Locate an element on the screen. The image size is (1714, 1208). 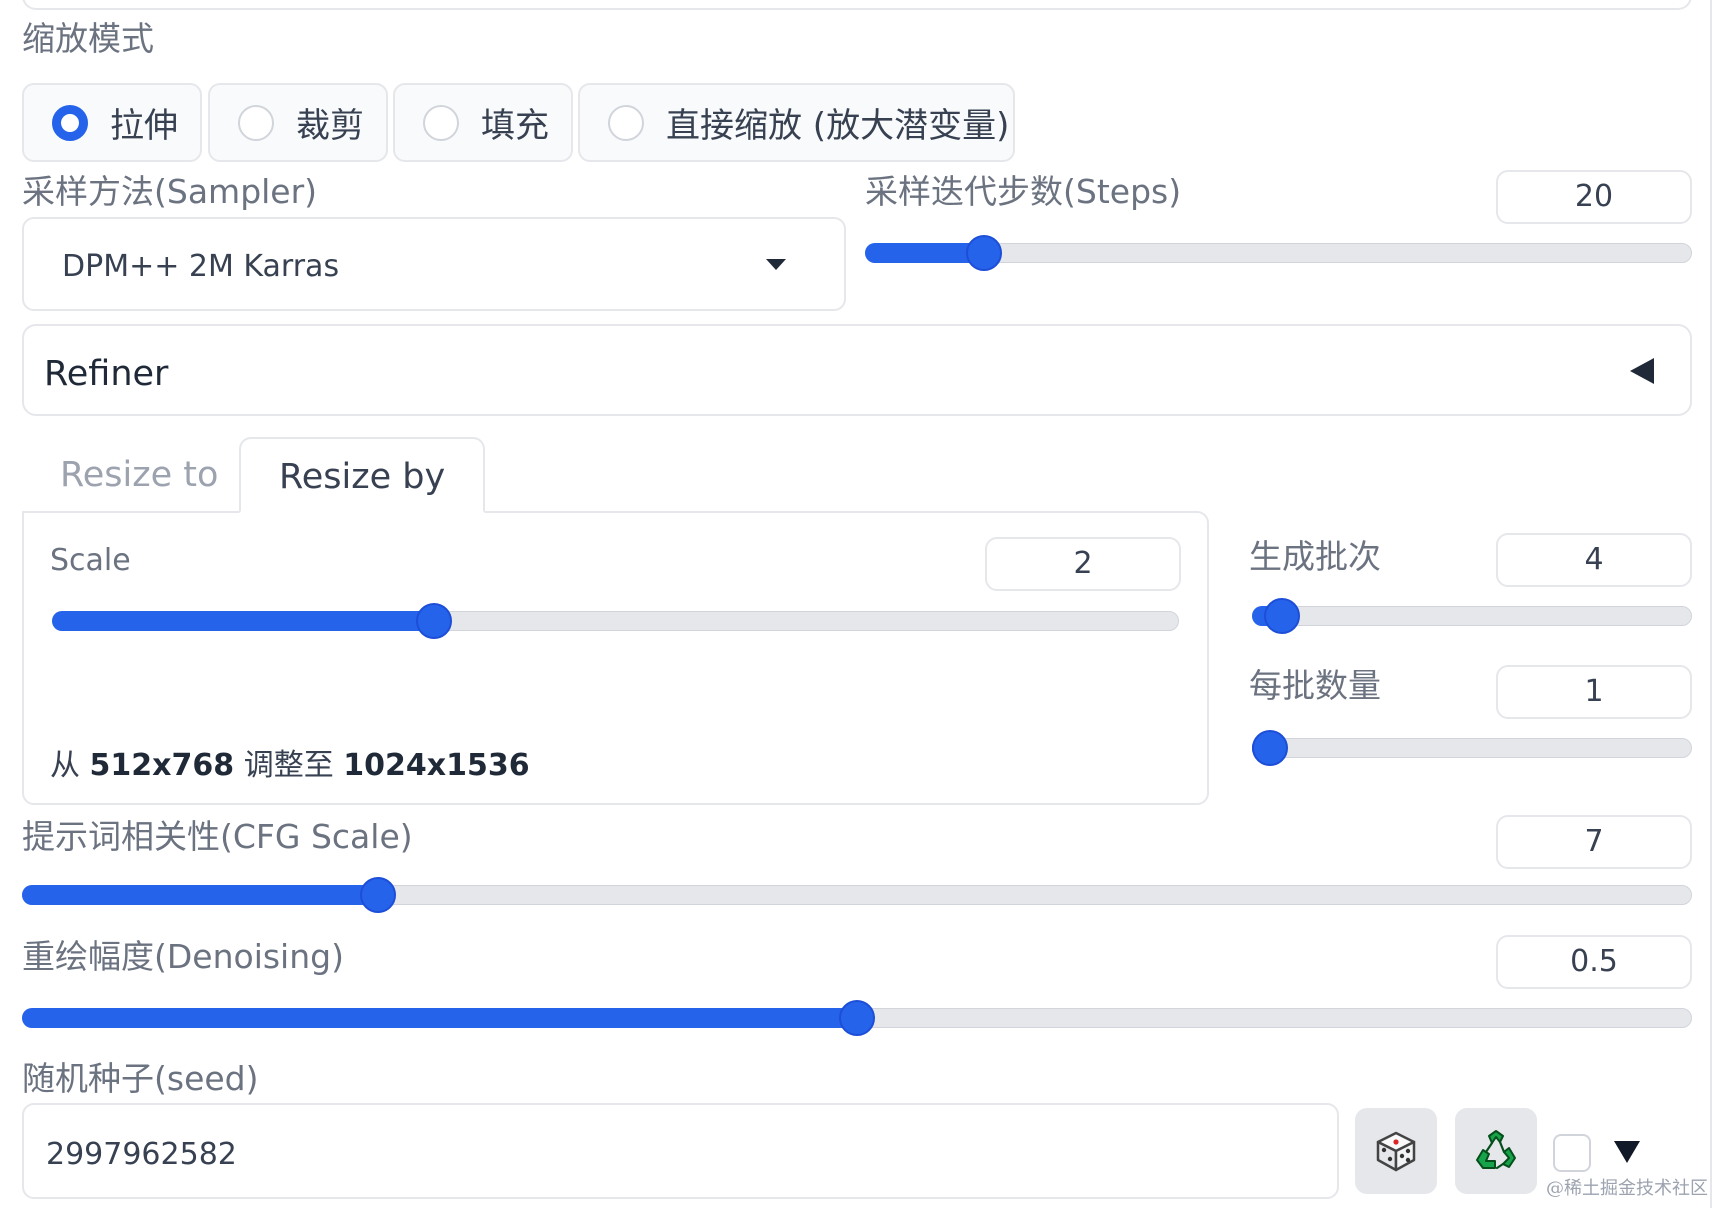
dice-icon is located at coordinates (1396, 1151).